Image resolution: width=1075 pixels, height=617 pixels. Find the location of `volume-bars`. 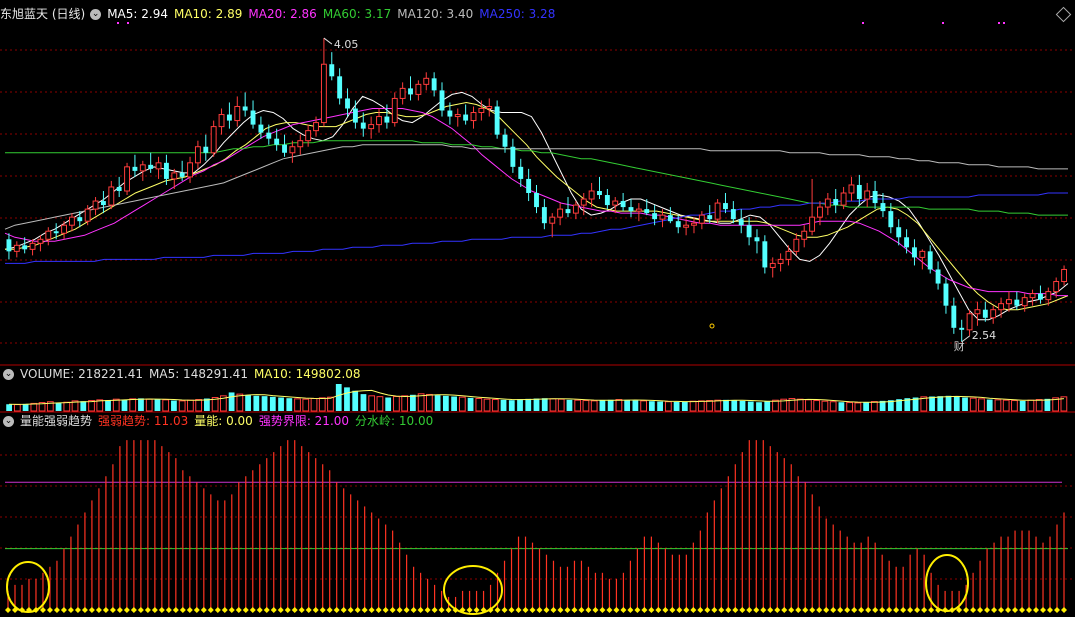

volume-bars is located at coordinates (537, 398).